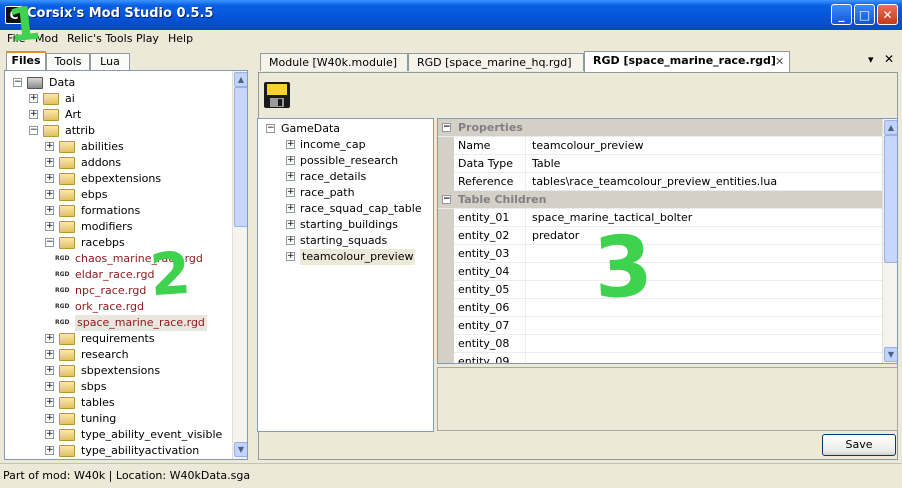 The image size is (902, 488). I want to click on tree-item: + abilities, so click(118, 147).